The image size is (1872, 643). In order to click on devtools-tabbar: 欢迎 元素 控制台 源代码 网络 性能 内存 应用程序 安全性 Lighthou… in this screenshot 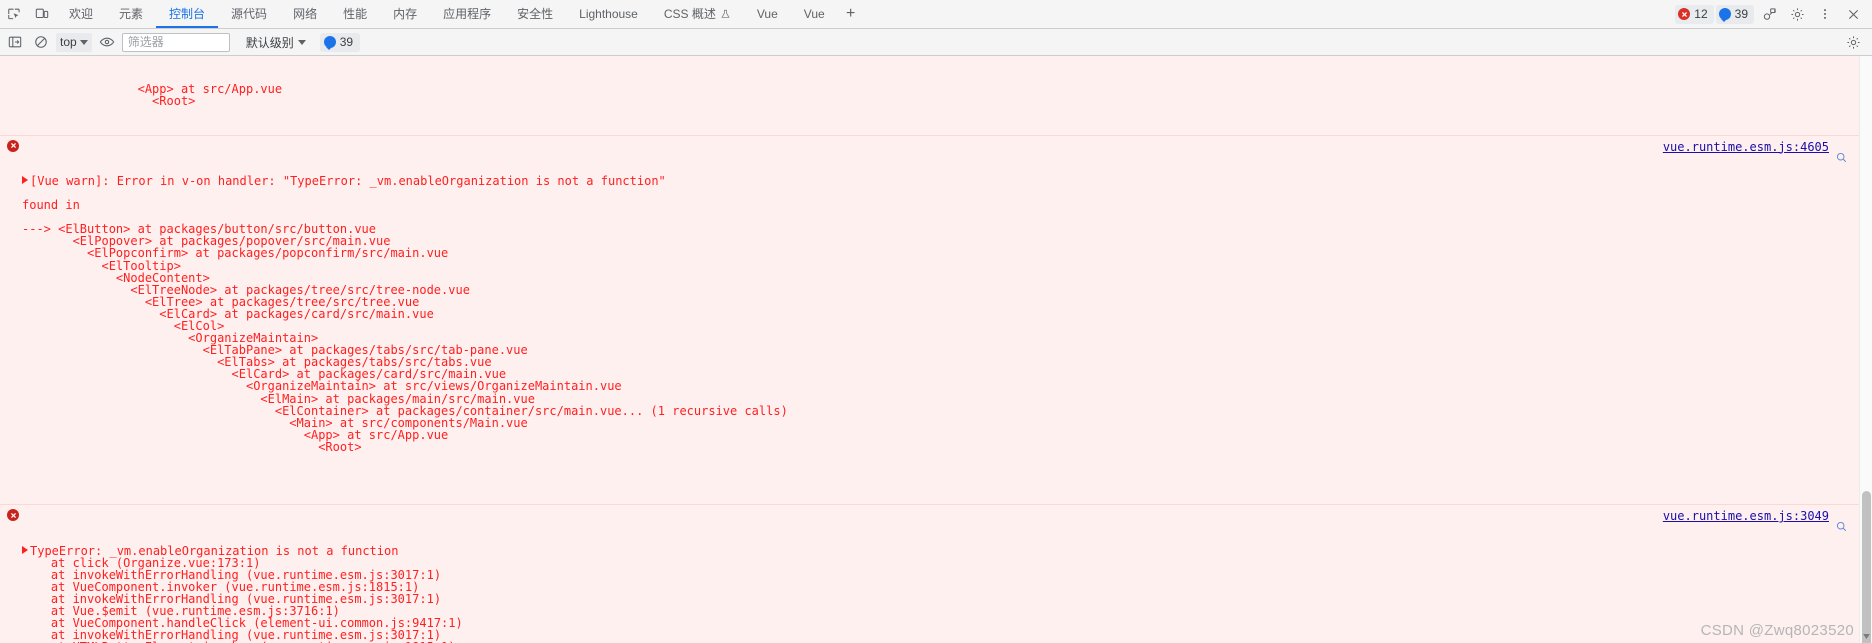, I will do `click(936, 14)`.